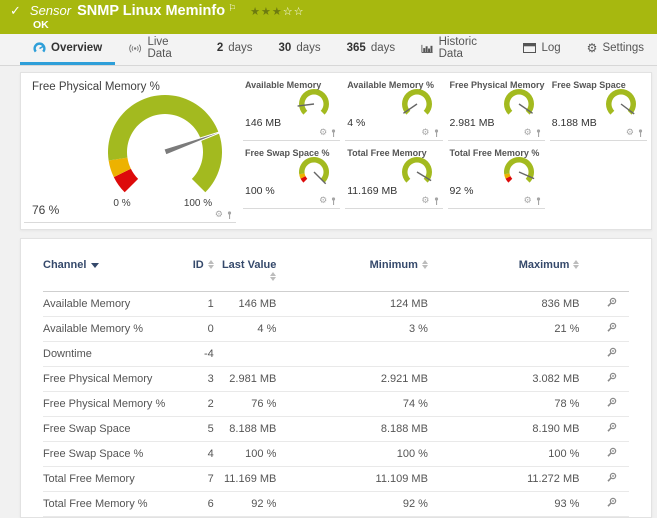 Image resolution: width=657 pixels, height=518 pixels. What do you see at coordinates (106, 354) in the screenshot?
I see `channel-name-cell: Downtime` at bounding box center [106, 354].